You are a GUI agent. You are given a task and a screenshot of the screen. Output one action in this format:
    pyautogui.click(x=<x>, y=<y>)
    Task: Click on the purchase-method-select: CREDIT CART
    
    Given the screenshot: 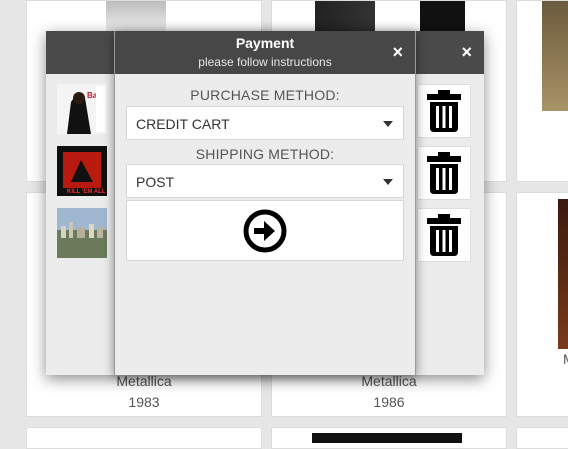 What is the action you would take?
    pyautogui.click(x=265, y=123)
    